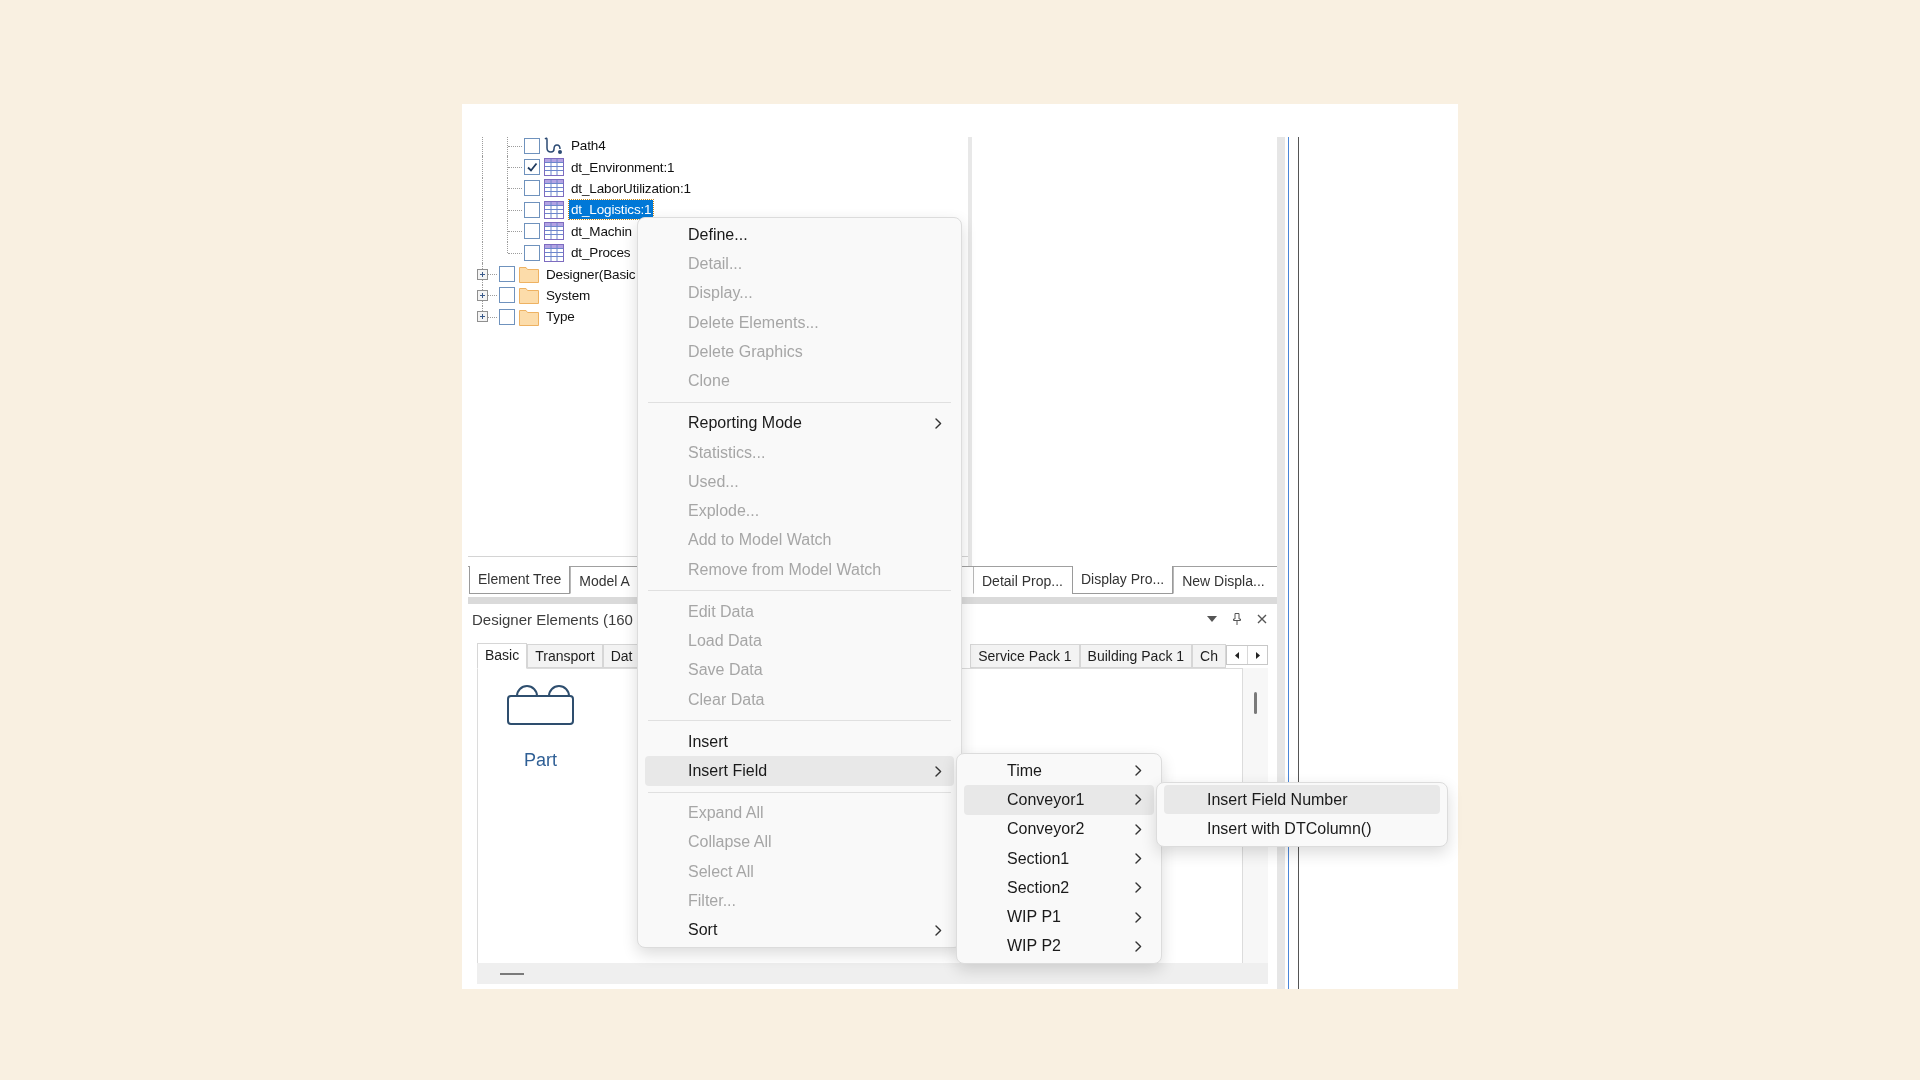 The height and width of the screenshot is (1080, 1920). Describe the element at coordinates (568, 295) in the screenshot. I see `tree-item: System` at that location.